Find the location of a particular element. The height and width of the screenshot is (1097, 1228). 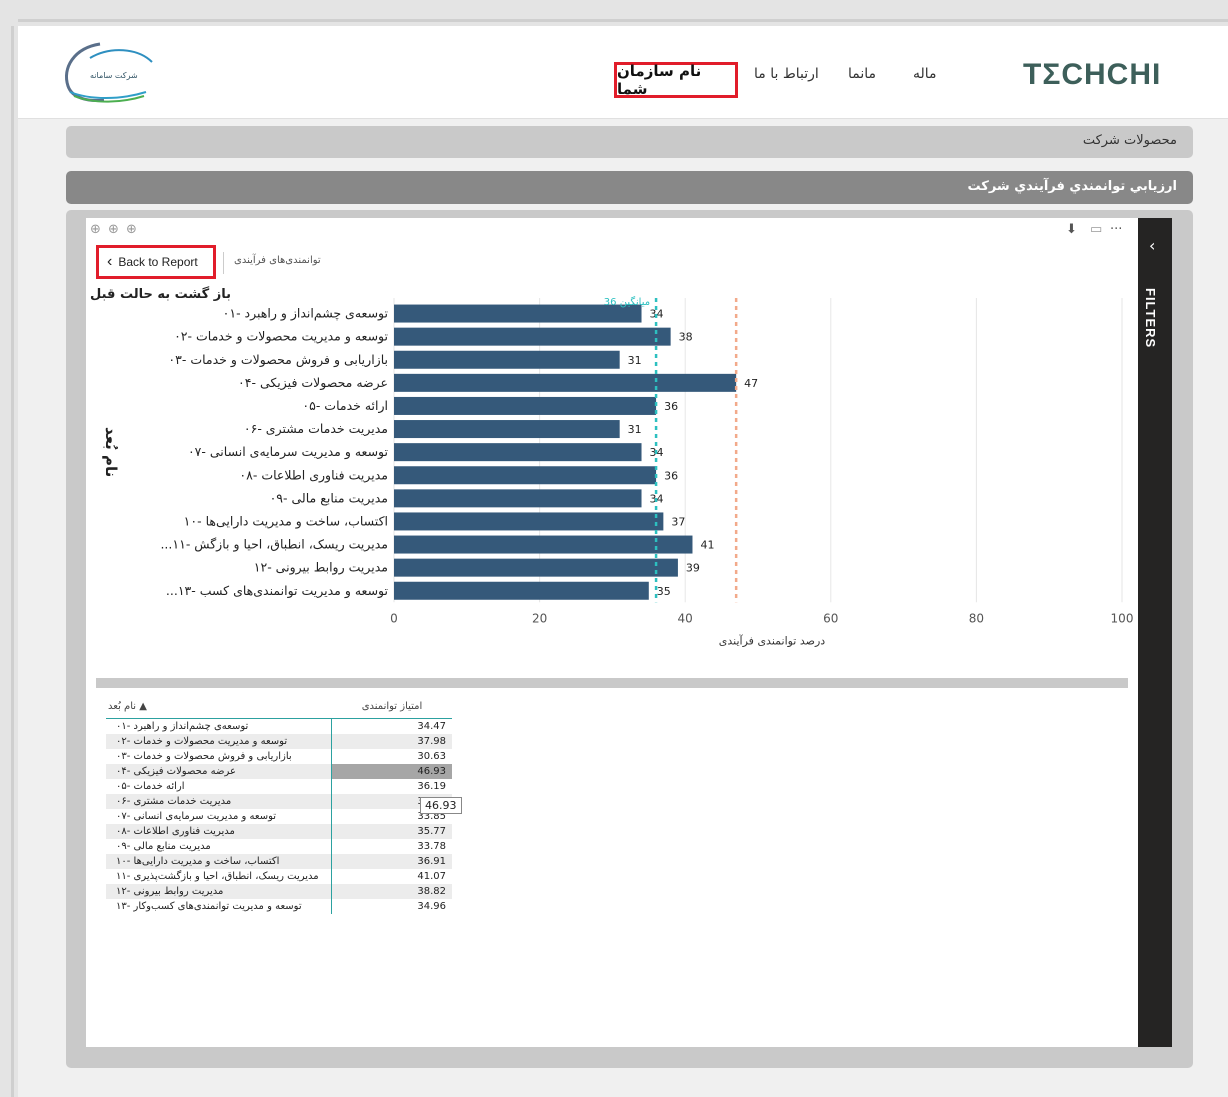

table-row: اکتساب، ساخت و مدیریت دارایی‌ها -۱۰ 36.91 is located at coordinates (279, 861).